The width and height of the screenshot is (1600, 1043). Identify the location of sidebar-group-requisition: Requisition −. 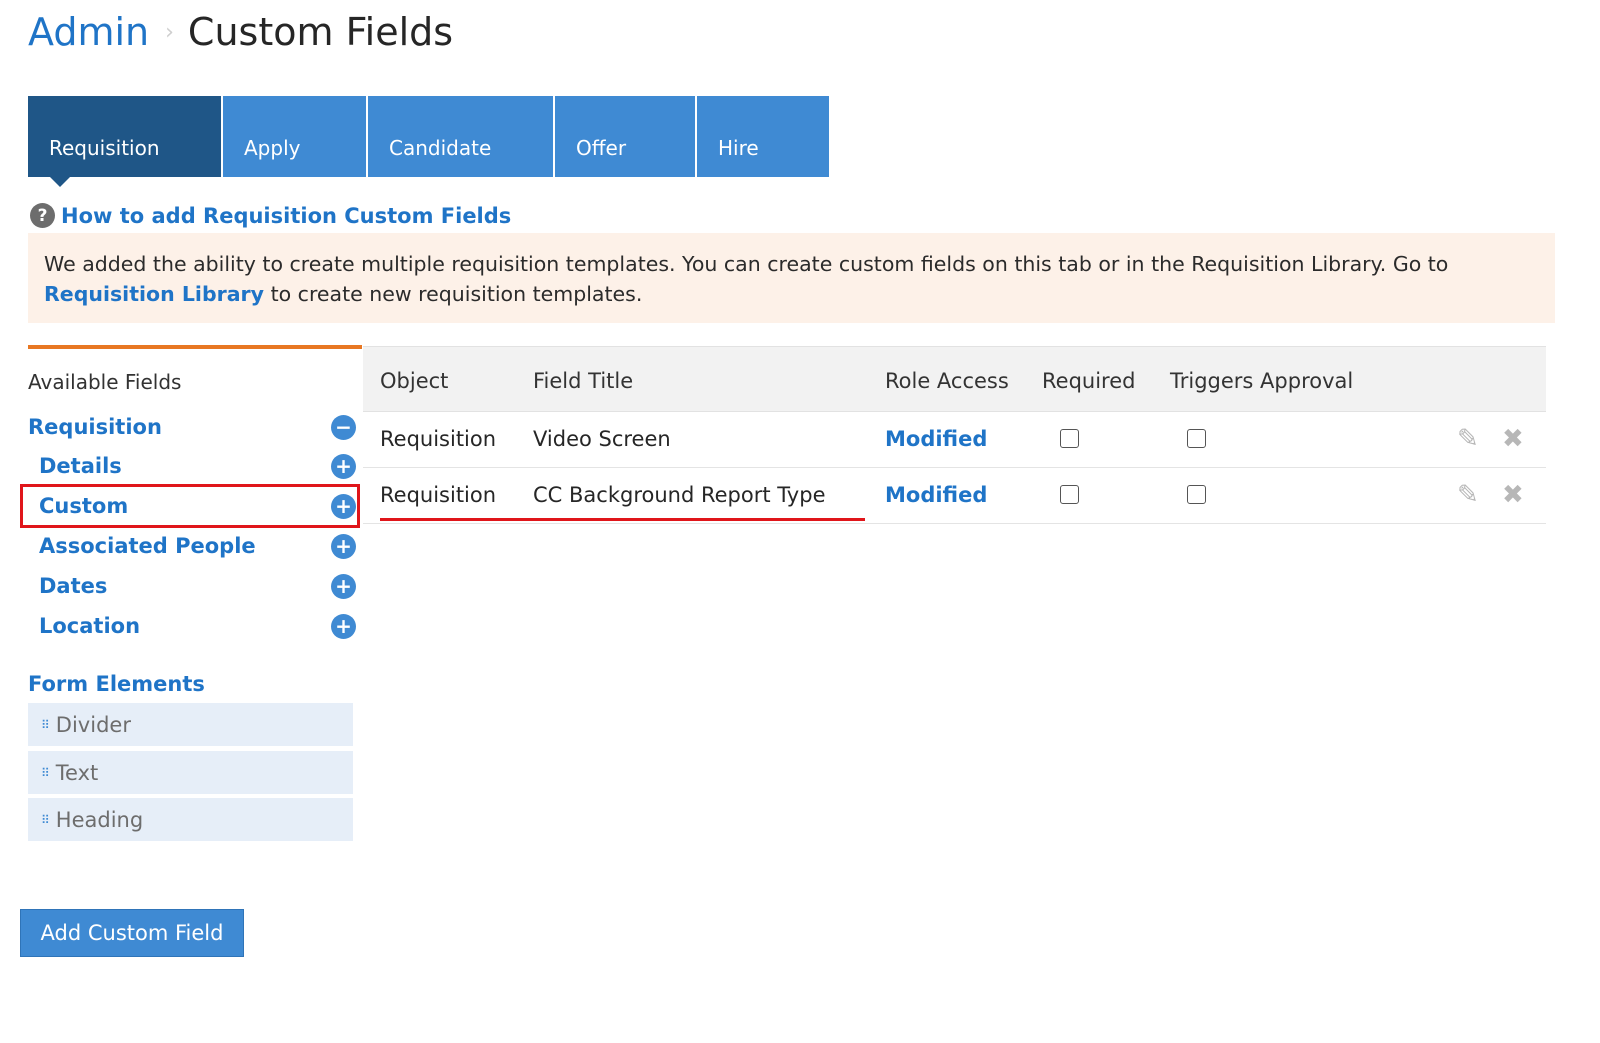
(192, 427).